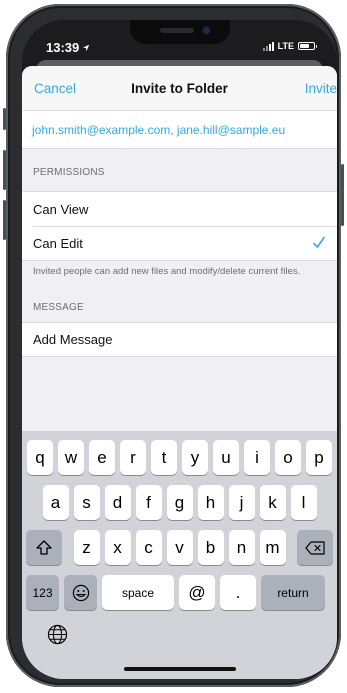 This screenshot has width=347, height=693. Describe the element at coordinates (61, 209) in the screenshot. I see `permission-option-label: Can View` at that location.